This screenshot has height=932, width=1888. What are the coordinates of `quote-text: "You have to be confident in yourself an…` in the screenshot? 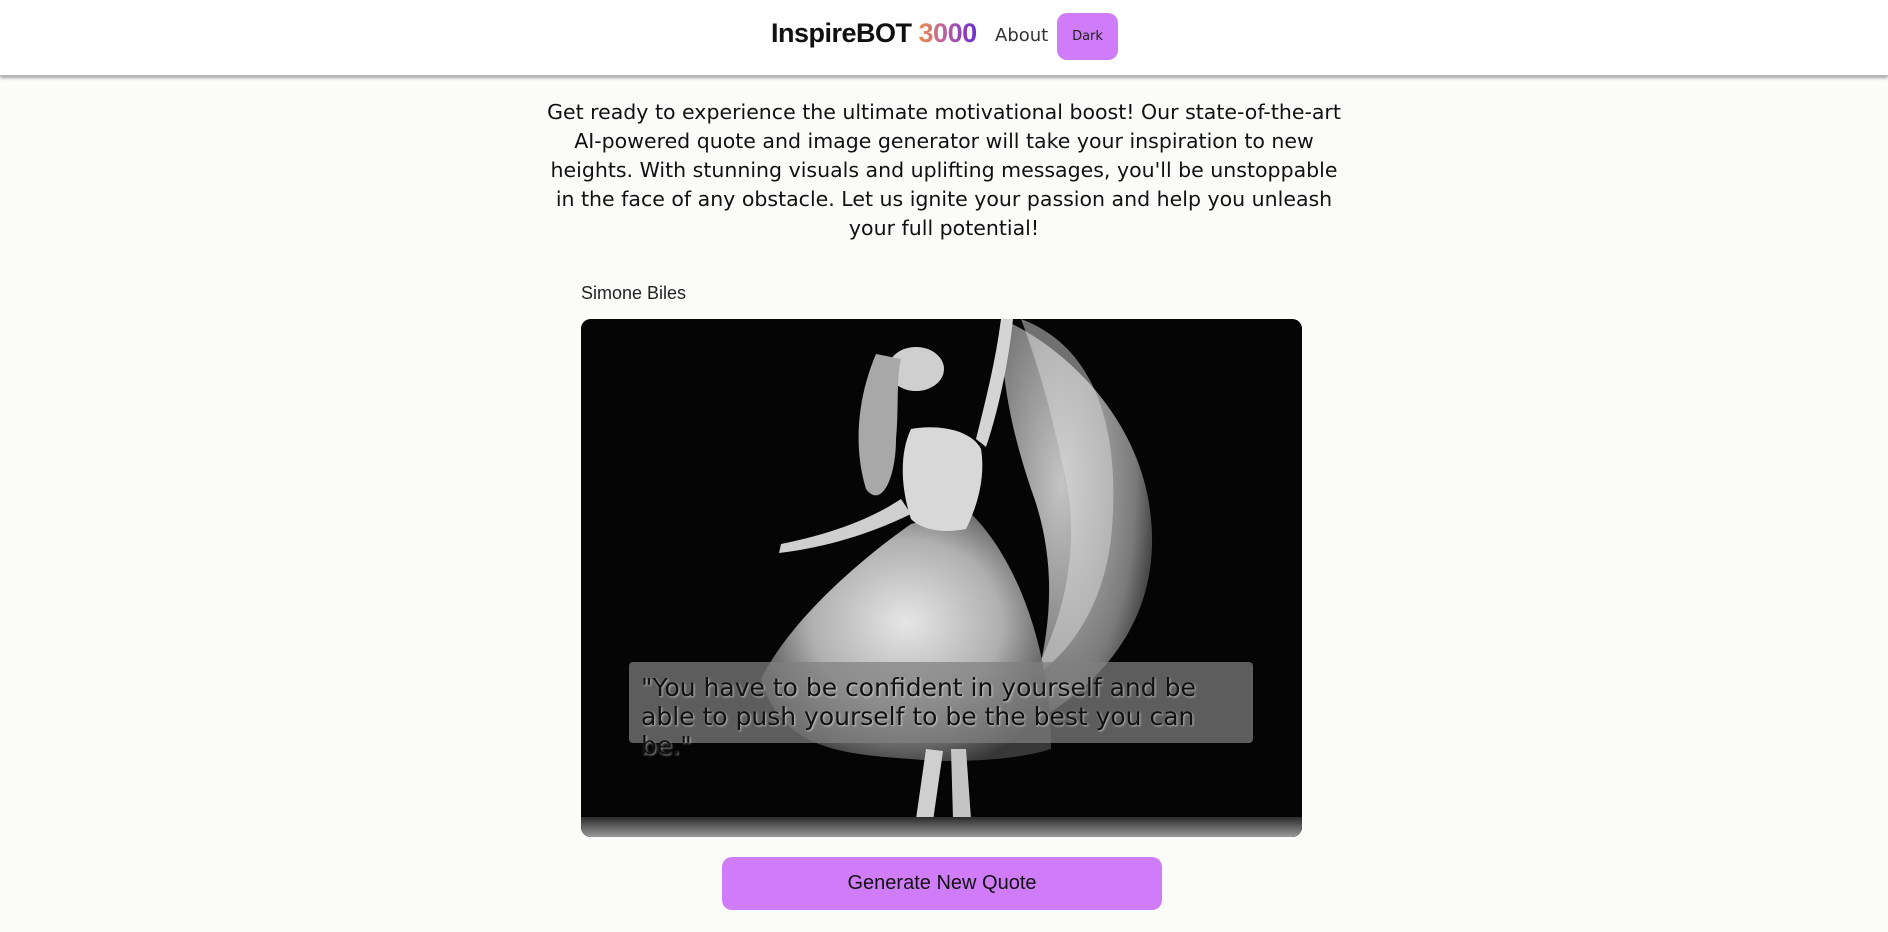 It's located at (918, 716).